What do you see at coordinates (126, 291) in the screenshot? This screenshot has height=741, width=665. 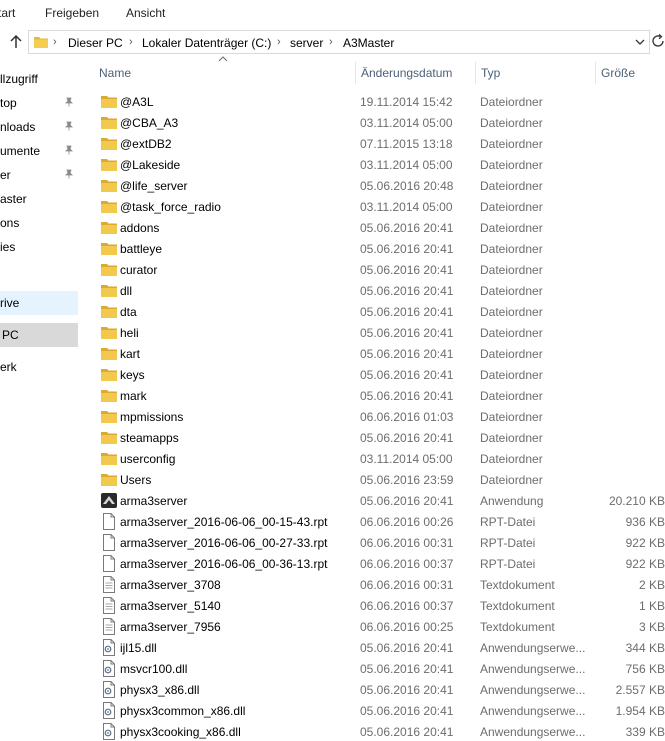 I see `file-name: dll` at bounding box center [126, 291].